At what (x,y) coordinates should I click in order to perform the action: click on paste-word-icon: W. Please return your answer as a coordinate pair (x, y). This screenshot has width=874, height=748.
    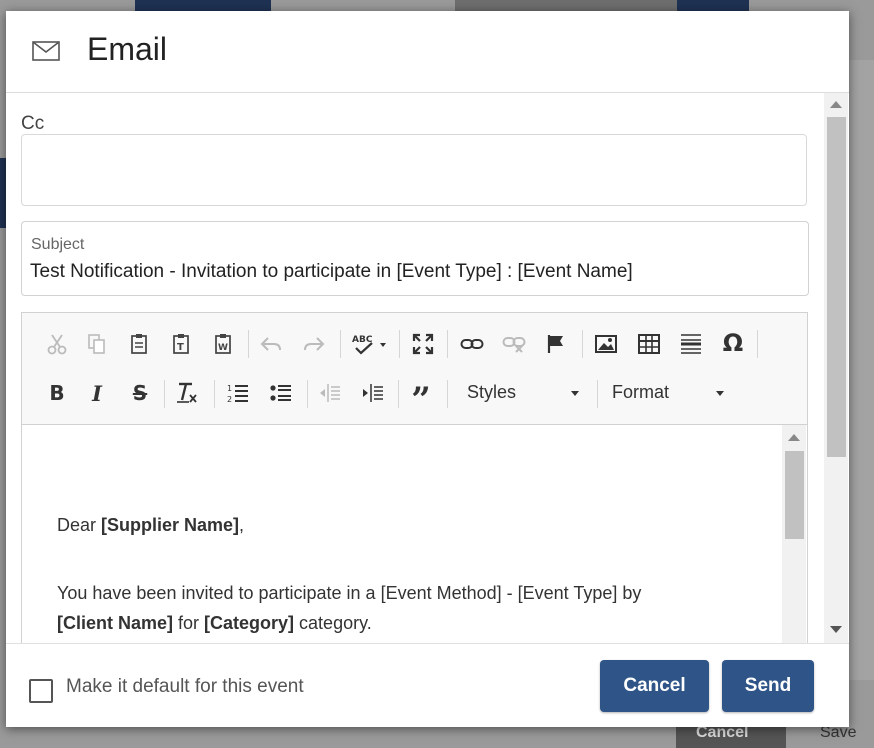
    Looking at the image, I should click on (224, 344).